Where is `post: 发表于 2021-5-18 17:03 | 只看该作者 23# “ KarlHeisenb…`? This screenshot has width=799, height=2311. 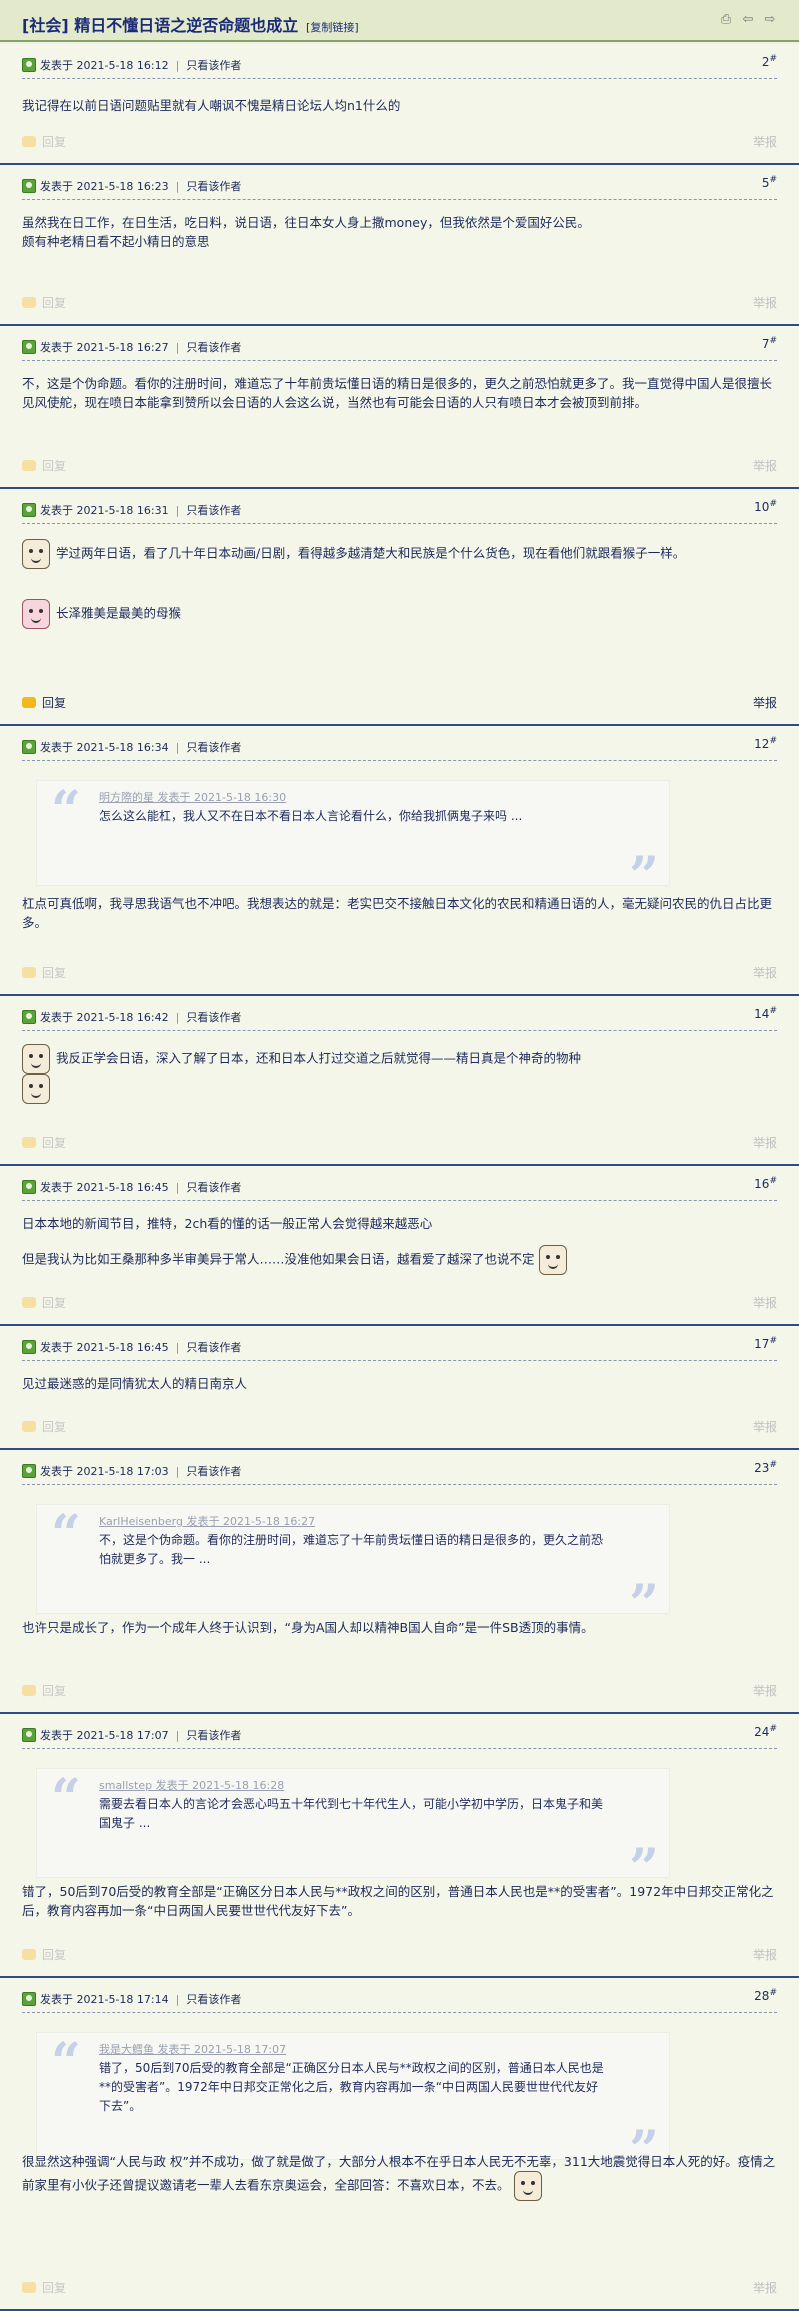
post: 发表于 2021-5-18 17:03 | 只看该作者 23# “ KarlHeisenb… is located at coordinates (399, 1582).